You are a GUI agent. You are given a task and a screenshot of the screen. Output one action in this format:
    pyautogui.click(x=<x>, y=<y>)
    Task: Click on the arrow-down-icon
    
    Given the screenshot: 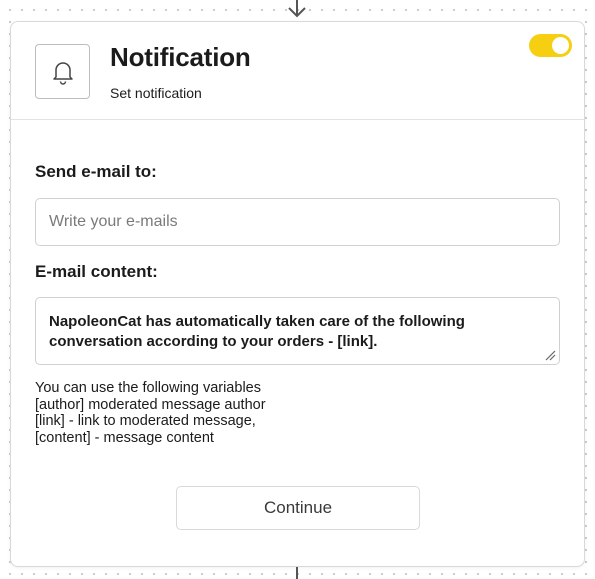 What is the action you would take?
    pyautogui.click(x=297, y=9)
    